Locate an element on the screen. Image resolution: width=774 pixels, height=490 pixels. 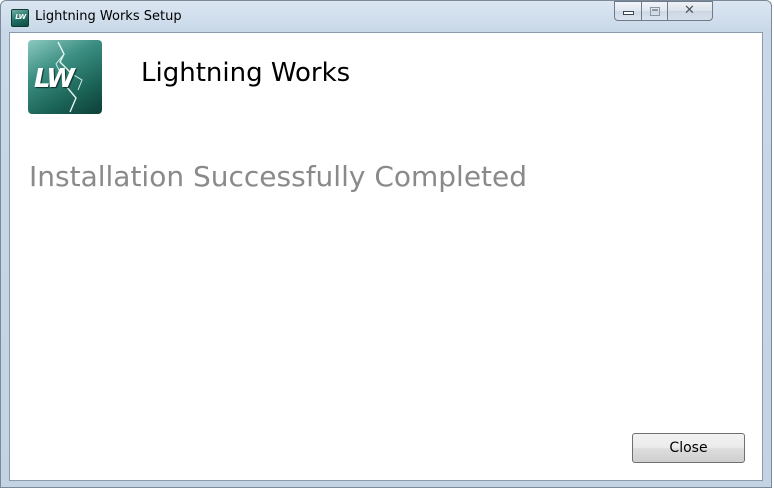
caption-buttons: ✕ is located at coordinates (691, 11).